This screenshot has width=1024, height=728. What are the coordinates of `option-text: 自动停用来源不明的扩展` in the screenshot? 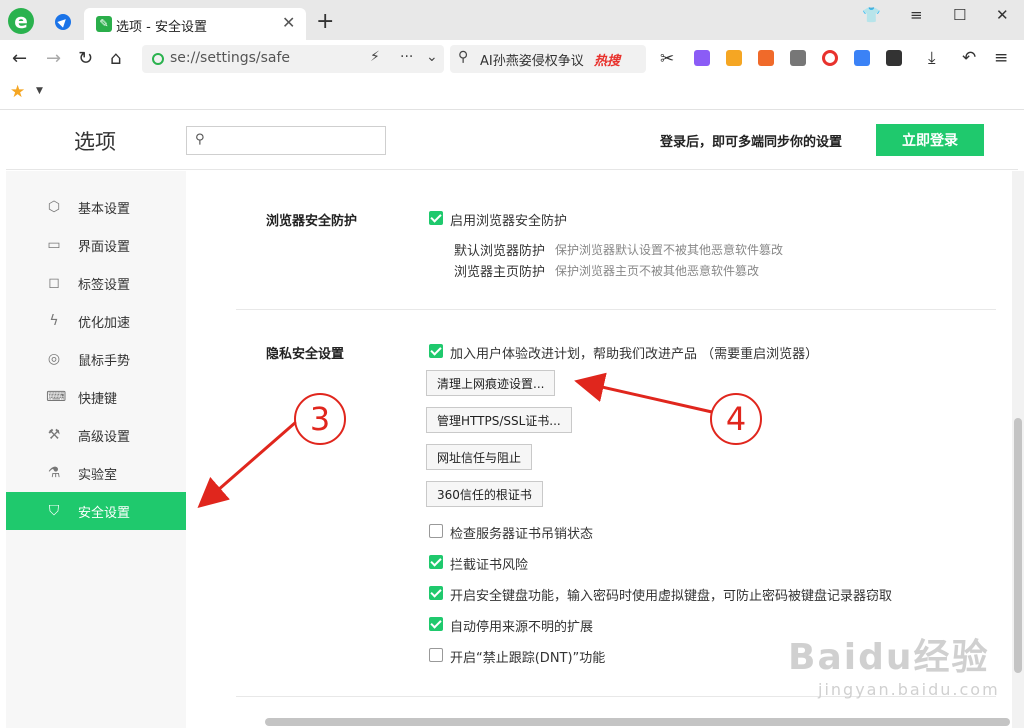 It's located at (522, 627).